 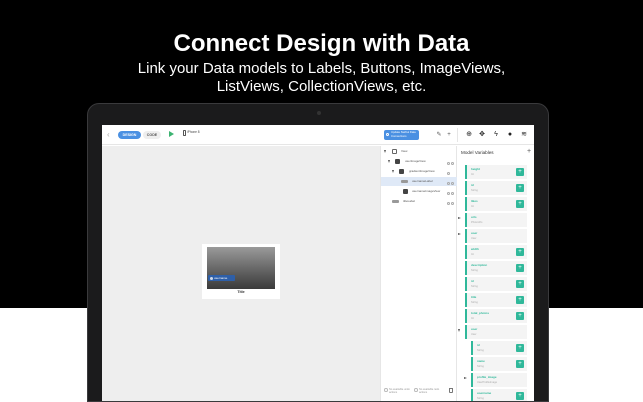 What do you see at coordinates (319, 113) in the screenshot?
I see `camera-dot` at bounding box center [319, 113].